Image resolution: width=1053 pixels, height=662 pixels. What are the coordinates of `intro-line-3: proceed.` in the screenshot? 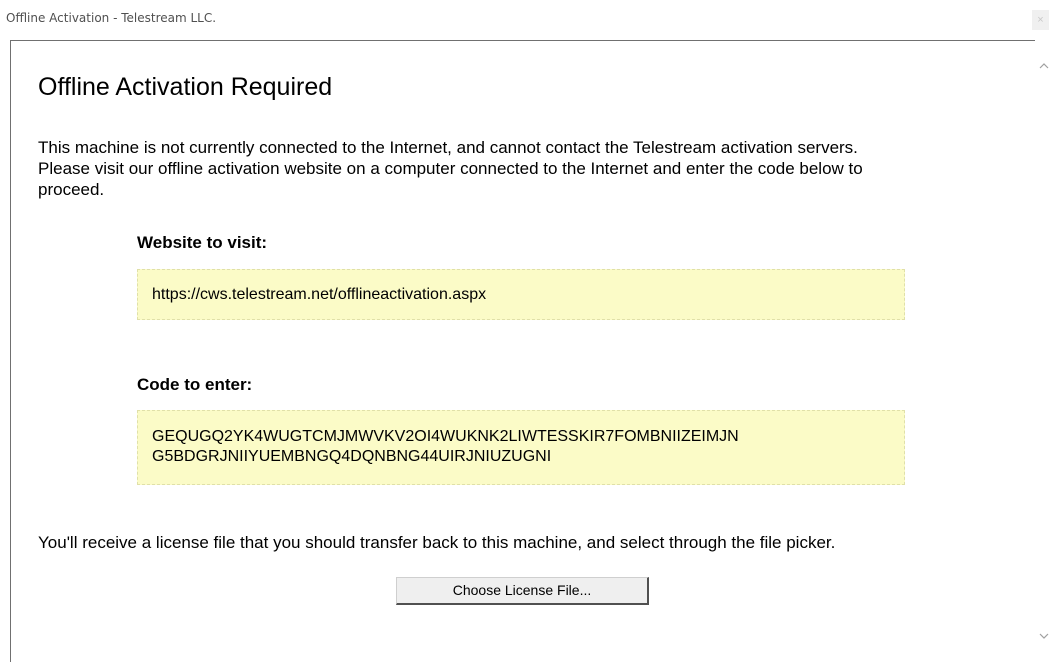 It's located at (71, 189).